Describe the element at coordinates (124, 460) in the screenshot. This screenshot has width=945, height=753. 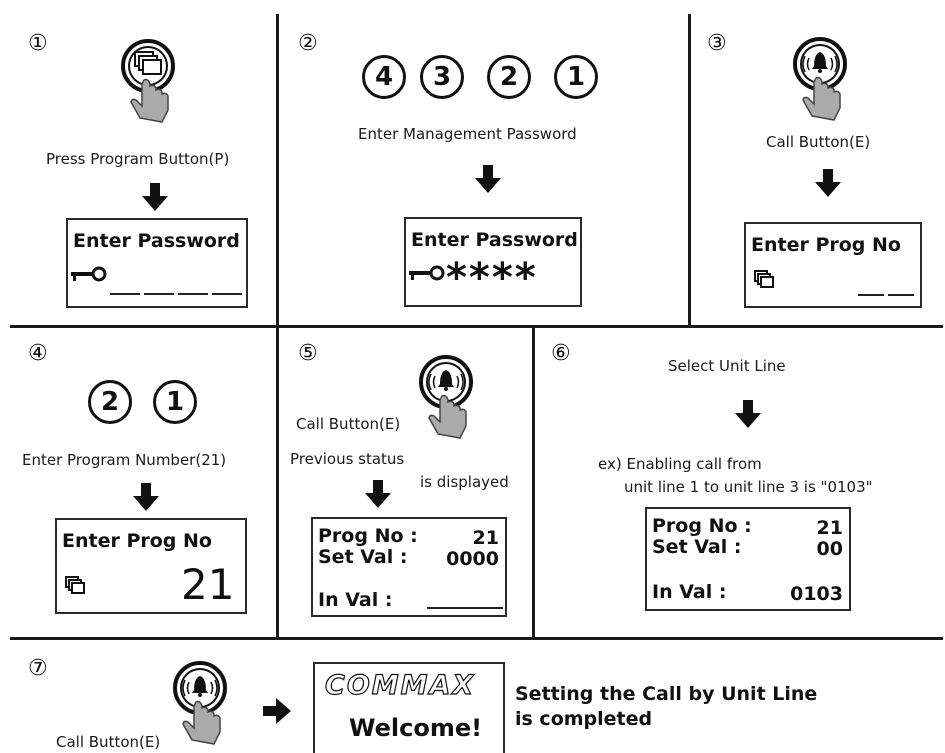
I see `step-4-caption: Enter Program Number(21)` at that location.